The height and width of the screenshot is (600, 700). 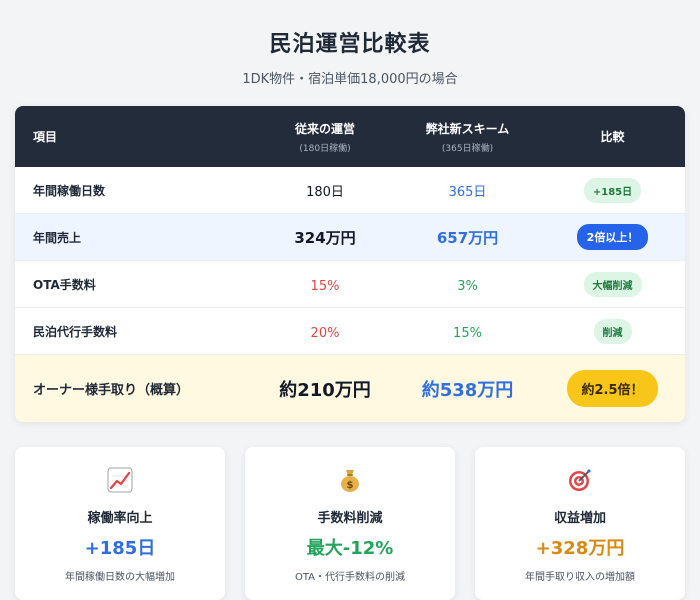 I want to click on column-header-compare-label: 比較, so click(x=612, y=137).